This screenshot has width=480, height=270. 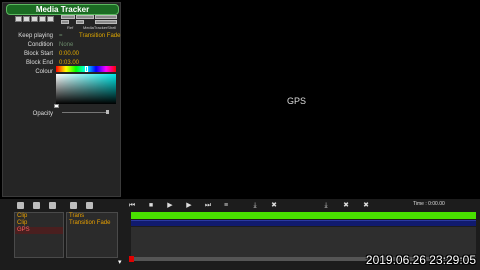 I want to click on toolbar-shell-label: MediaTrackerShell, so click(x=100, y=27).